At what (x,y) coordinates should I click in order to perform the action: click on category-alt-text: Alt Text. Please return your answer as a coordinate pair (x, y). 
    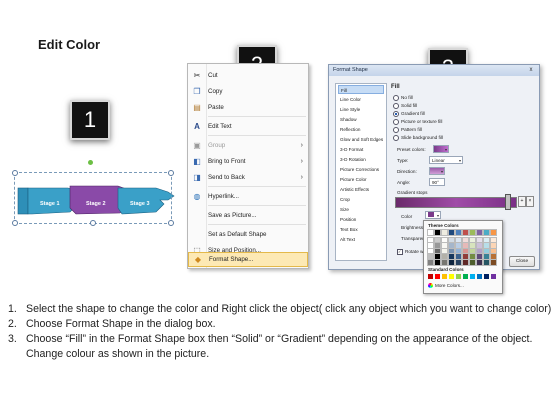
    Looking at the image, I should click on (361, 239).